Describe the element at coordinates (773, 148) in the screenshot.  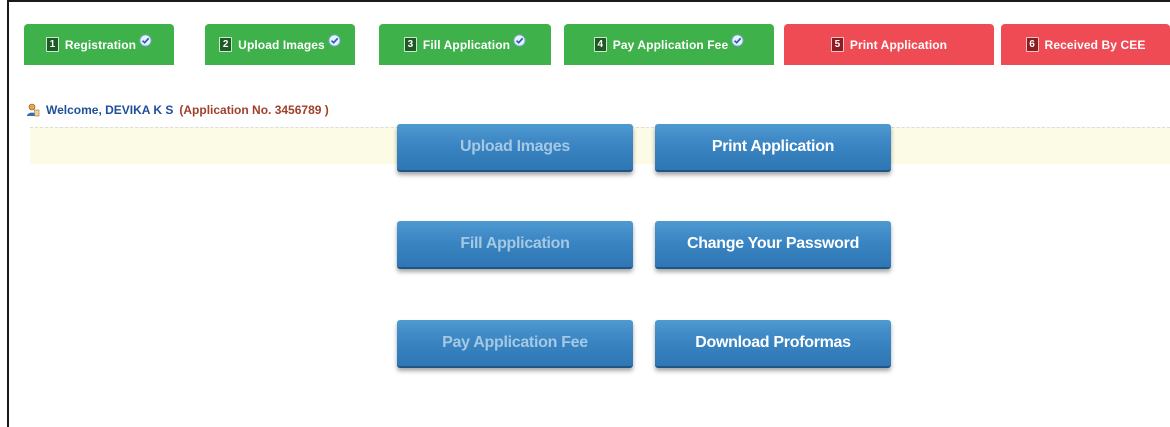
I see `print-application-button: Print Application` at that location.